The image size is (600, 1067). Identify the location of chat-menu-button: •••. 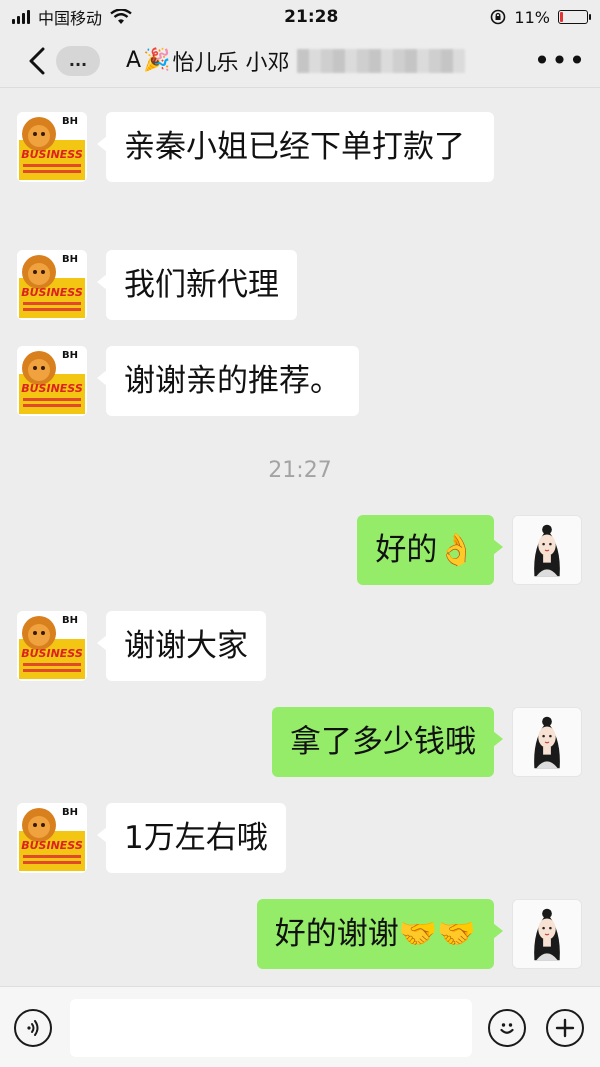
(560, 60).